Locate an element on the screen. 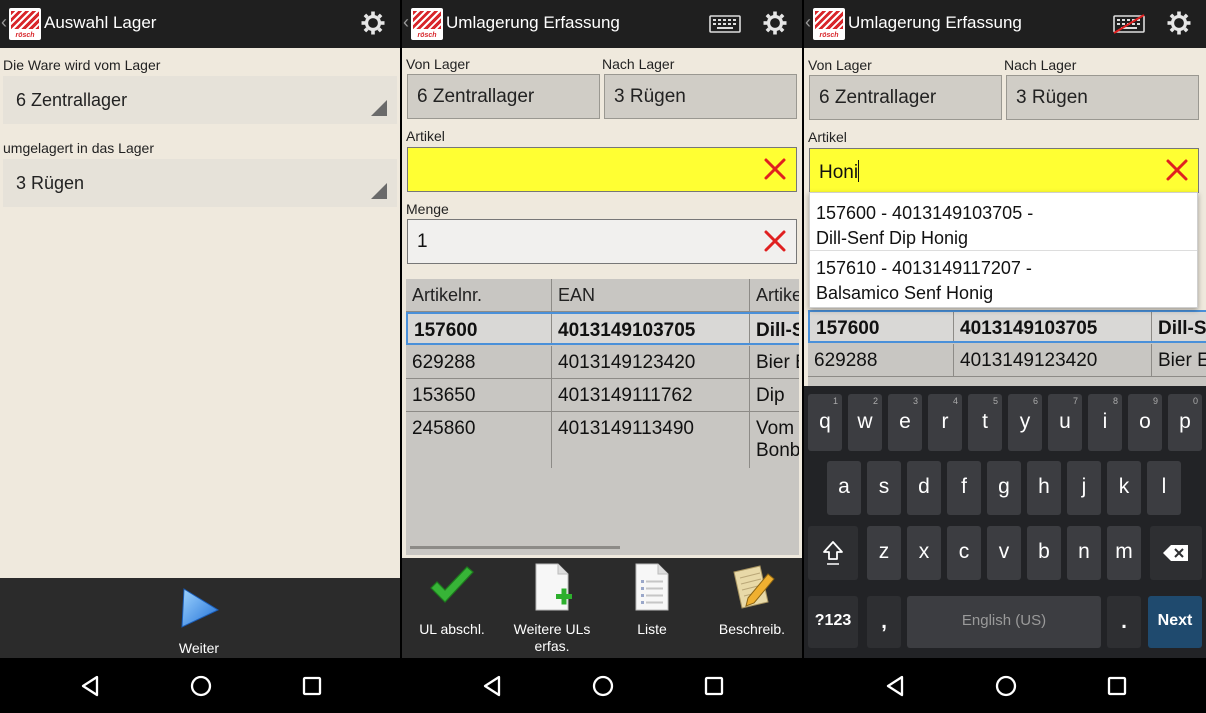  period-key: . is located at coordinates (1124, 622).